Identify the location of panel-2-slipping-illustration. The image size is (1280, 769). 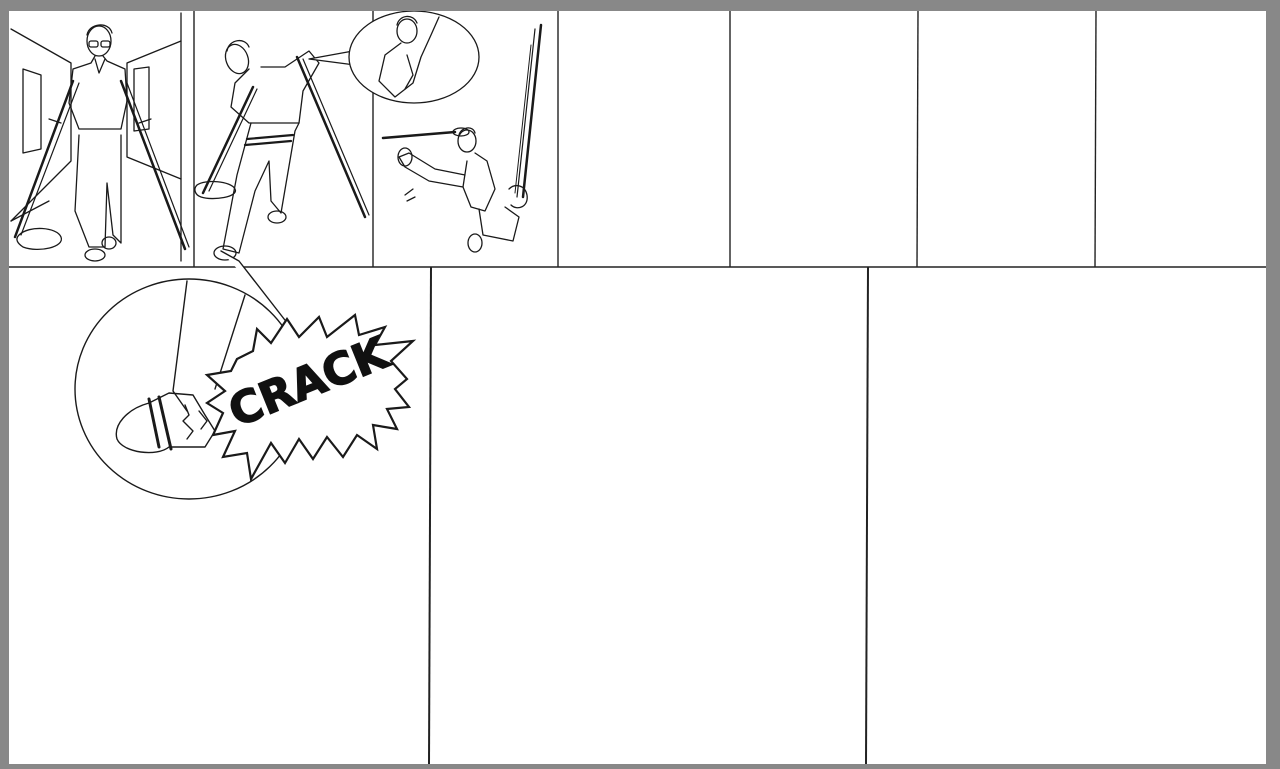
(337, 136).